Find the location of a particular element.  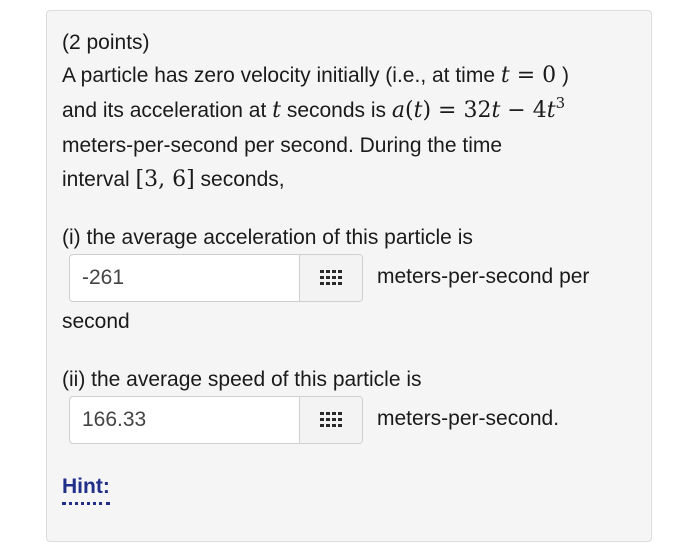

hint-link: Hint: is located at coordinates (86, 489).